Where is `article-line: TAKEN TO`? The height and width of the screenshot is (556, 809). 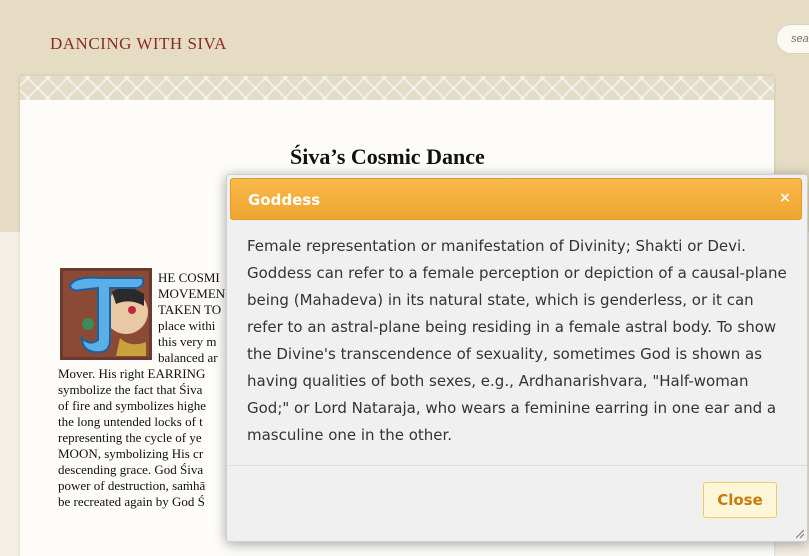 article-line: TAKEN TO is located at coordinates (190, 309).